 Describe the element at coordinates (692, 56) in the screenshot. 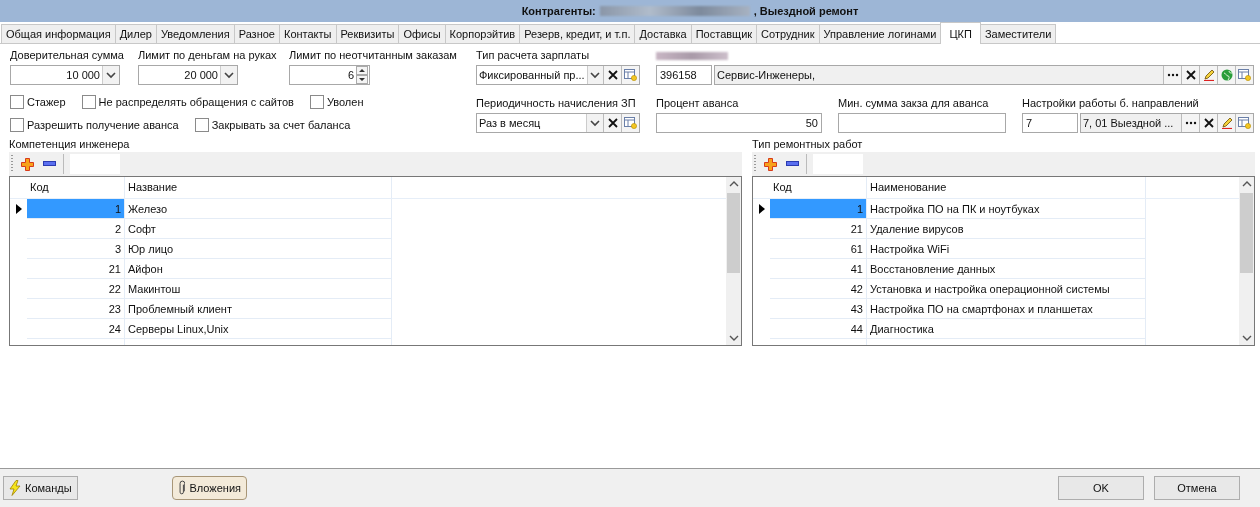

I see `blurred-label` at that location.